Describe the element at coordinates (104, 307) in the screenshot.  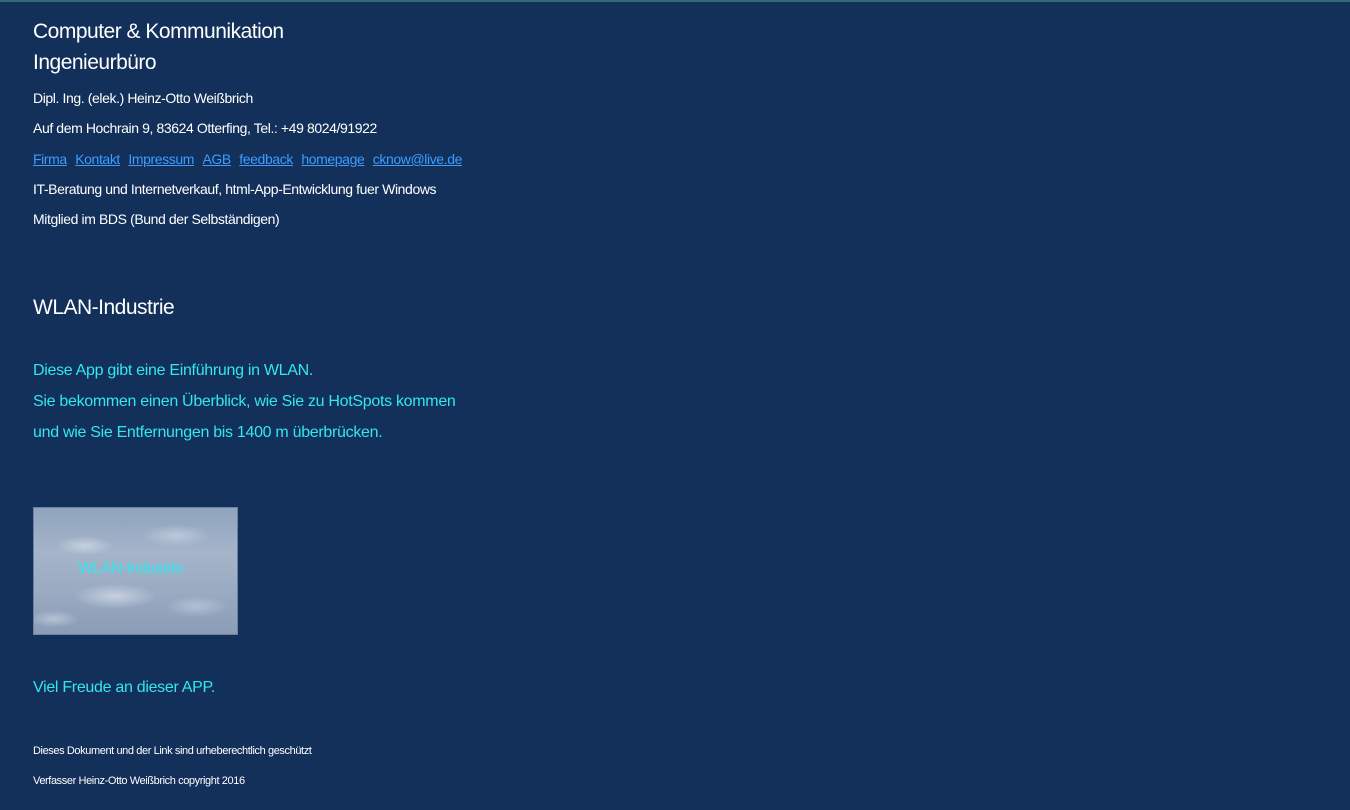
I see `page-title: WLAN-Industrie` at that location.